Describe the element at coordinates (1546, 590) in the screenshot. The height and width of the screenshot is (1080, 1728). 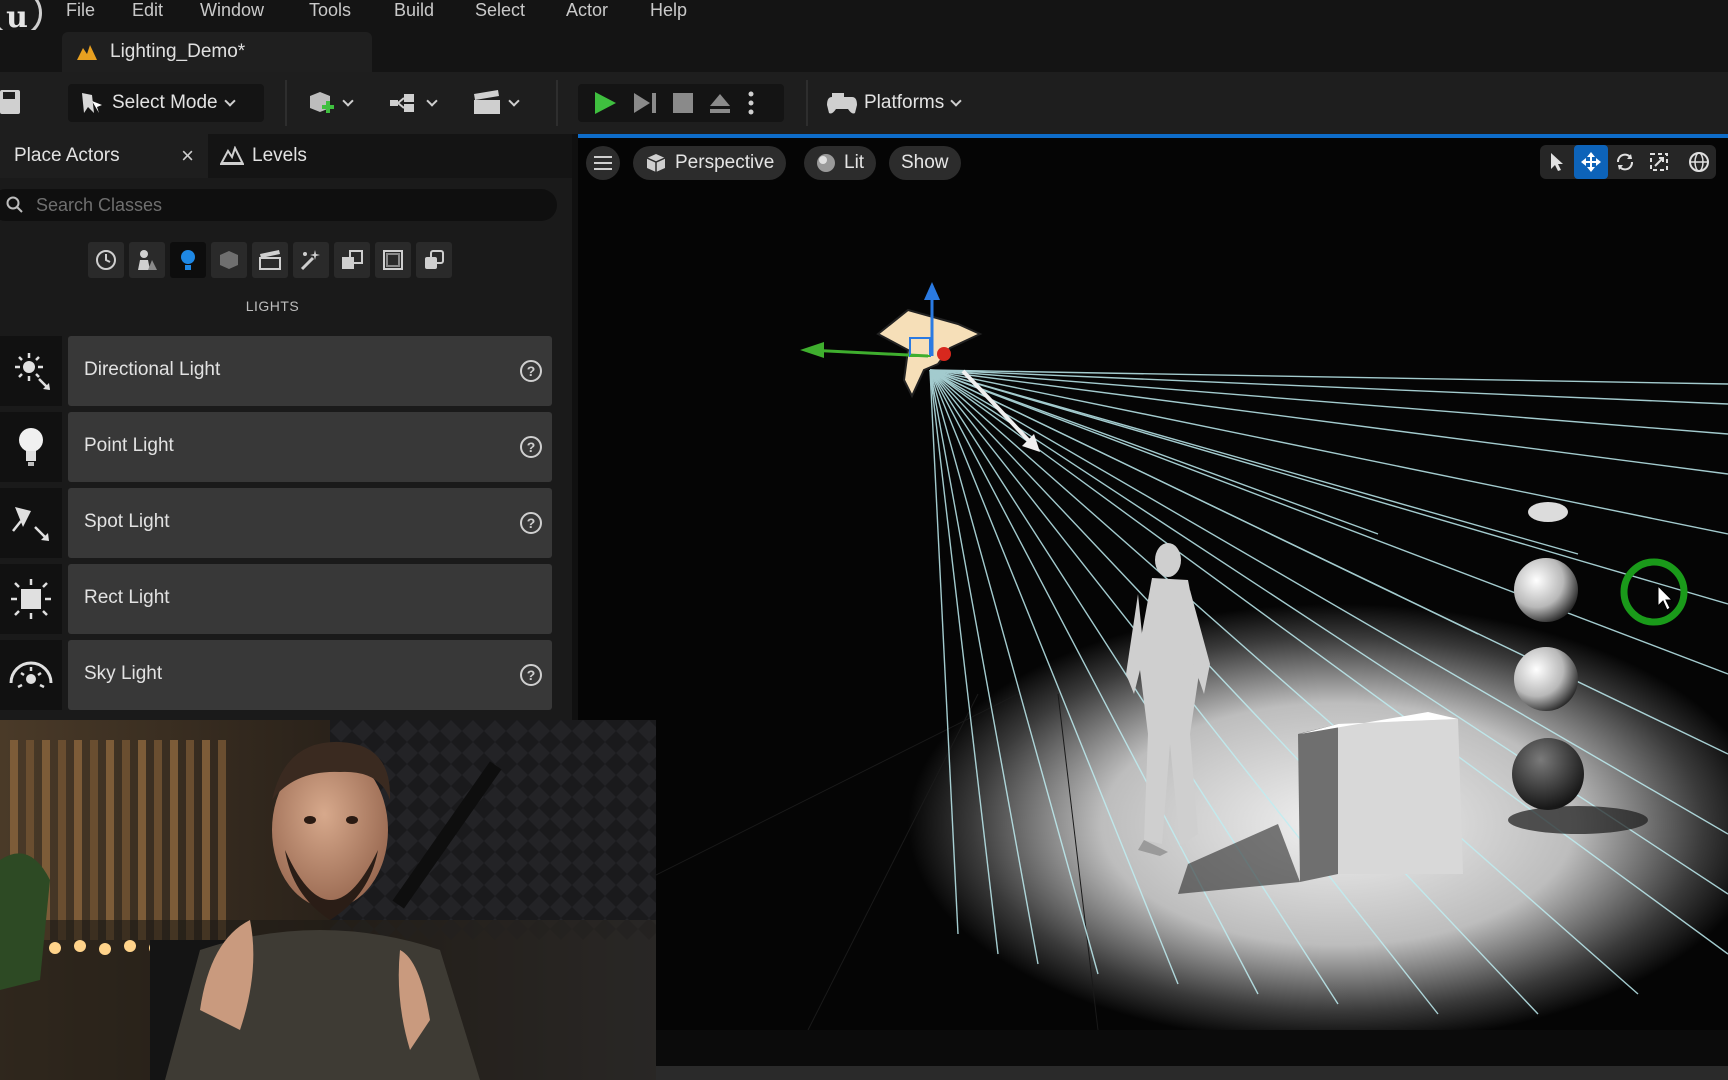
I see `sphere-top` at that location.